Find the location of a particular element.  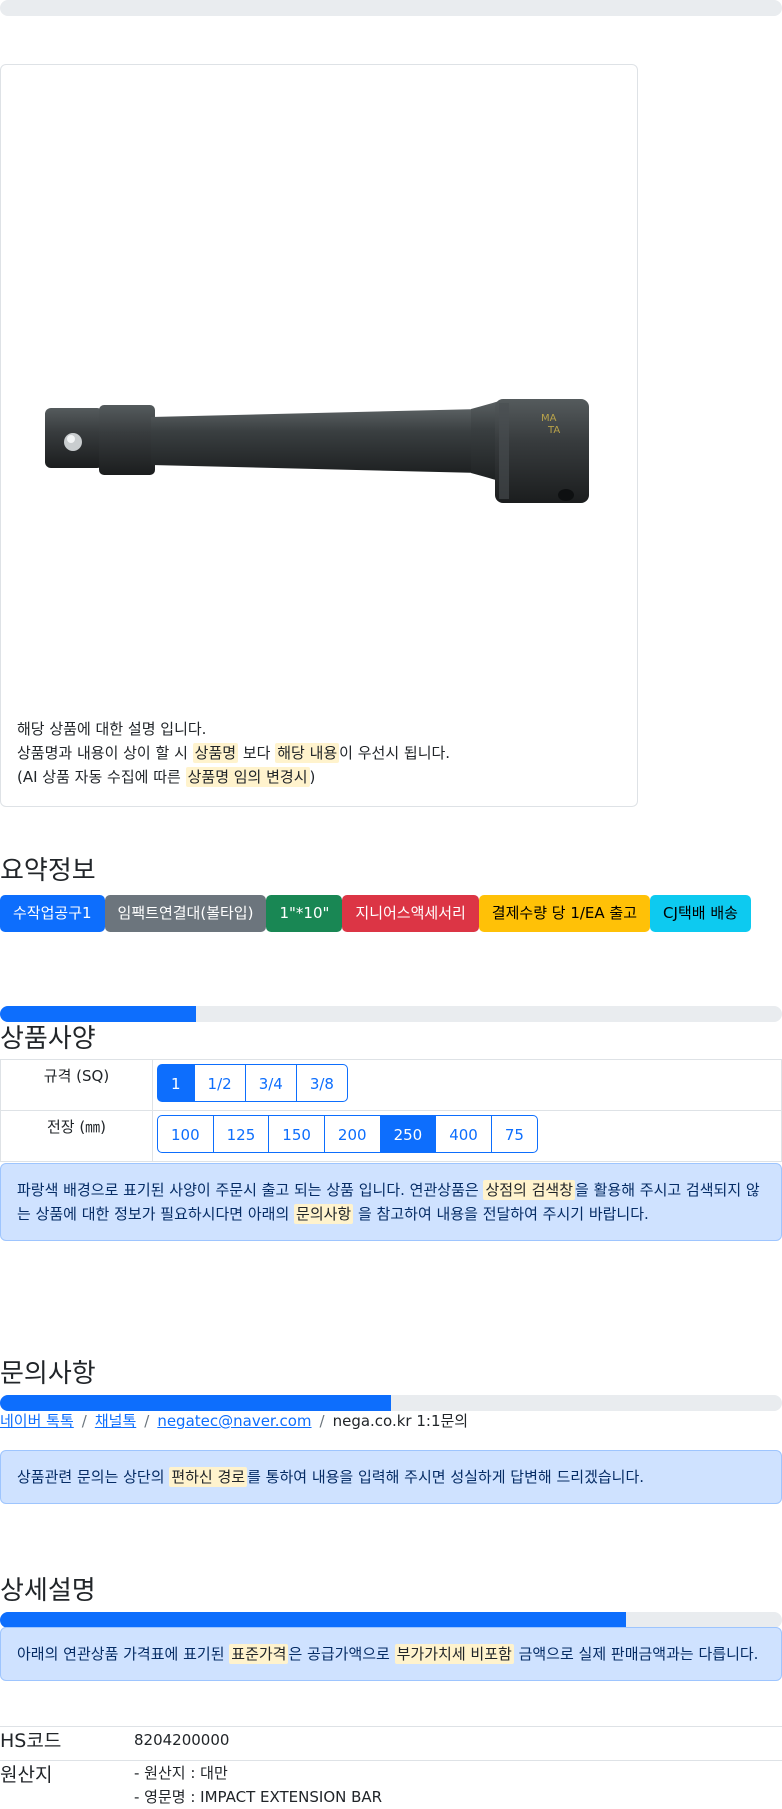

description-line-2: 상품명과 내용이 상이 할 시 상품명 보다 해당 내용 이 우선시 됩니다. is located at coordinates (233, 753).